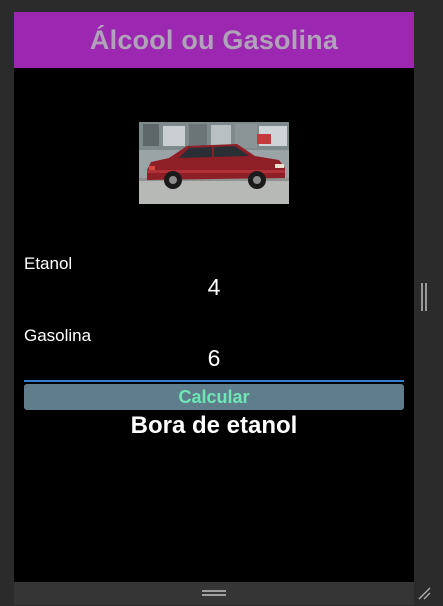  I want to click on horizontal-grip-icon, so click(214, 593).